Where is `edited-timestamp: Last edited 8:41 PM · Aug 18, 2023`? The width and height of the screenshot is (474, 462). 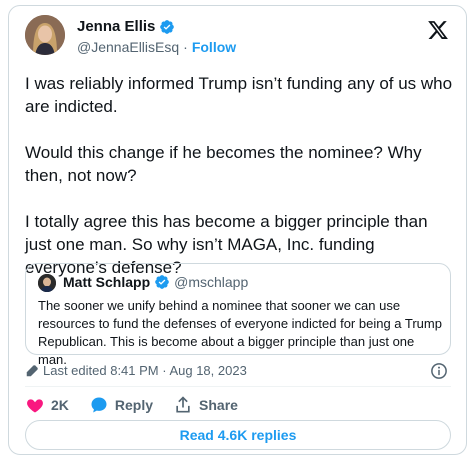
edited-timestamp: Last edited 8:41 PM · Aug 18, 2023 is located at coordinates (145, 370).